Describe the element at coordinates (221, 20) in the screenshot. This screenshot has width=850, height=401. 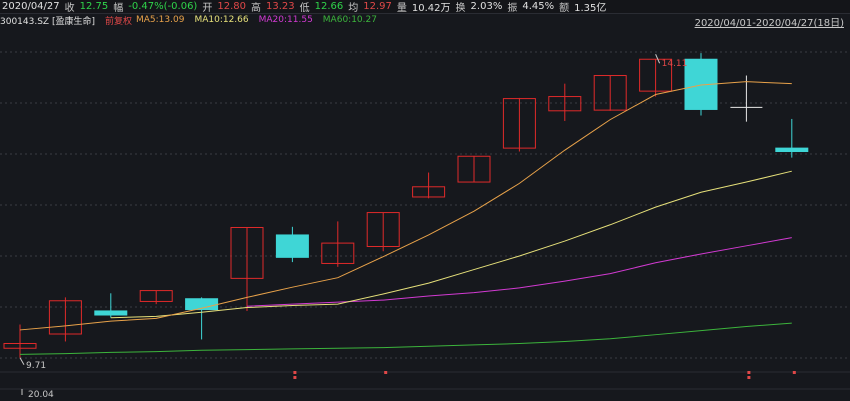
I see `ma10-label: MA10:12.66` at that location.